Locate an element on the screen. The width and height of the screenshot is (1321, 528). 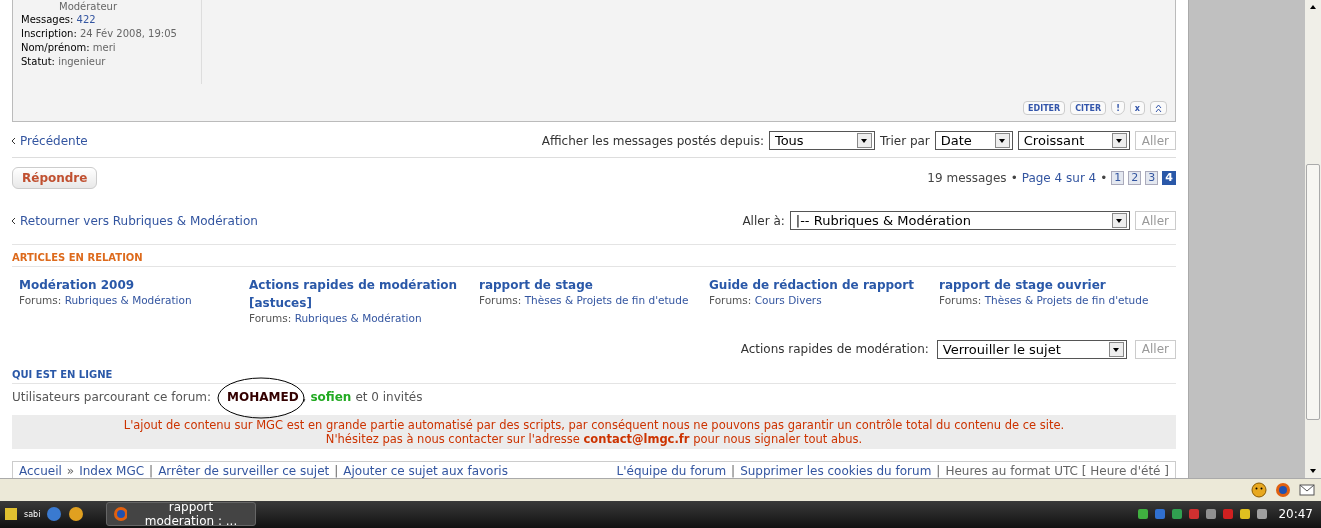
page-link: 1 is located at coordinates (1118, 177).